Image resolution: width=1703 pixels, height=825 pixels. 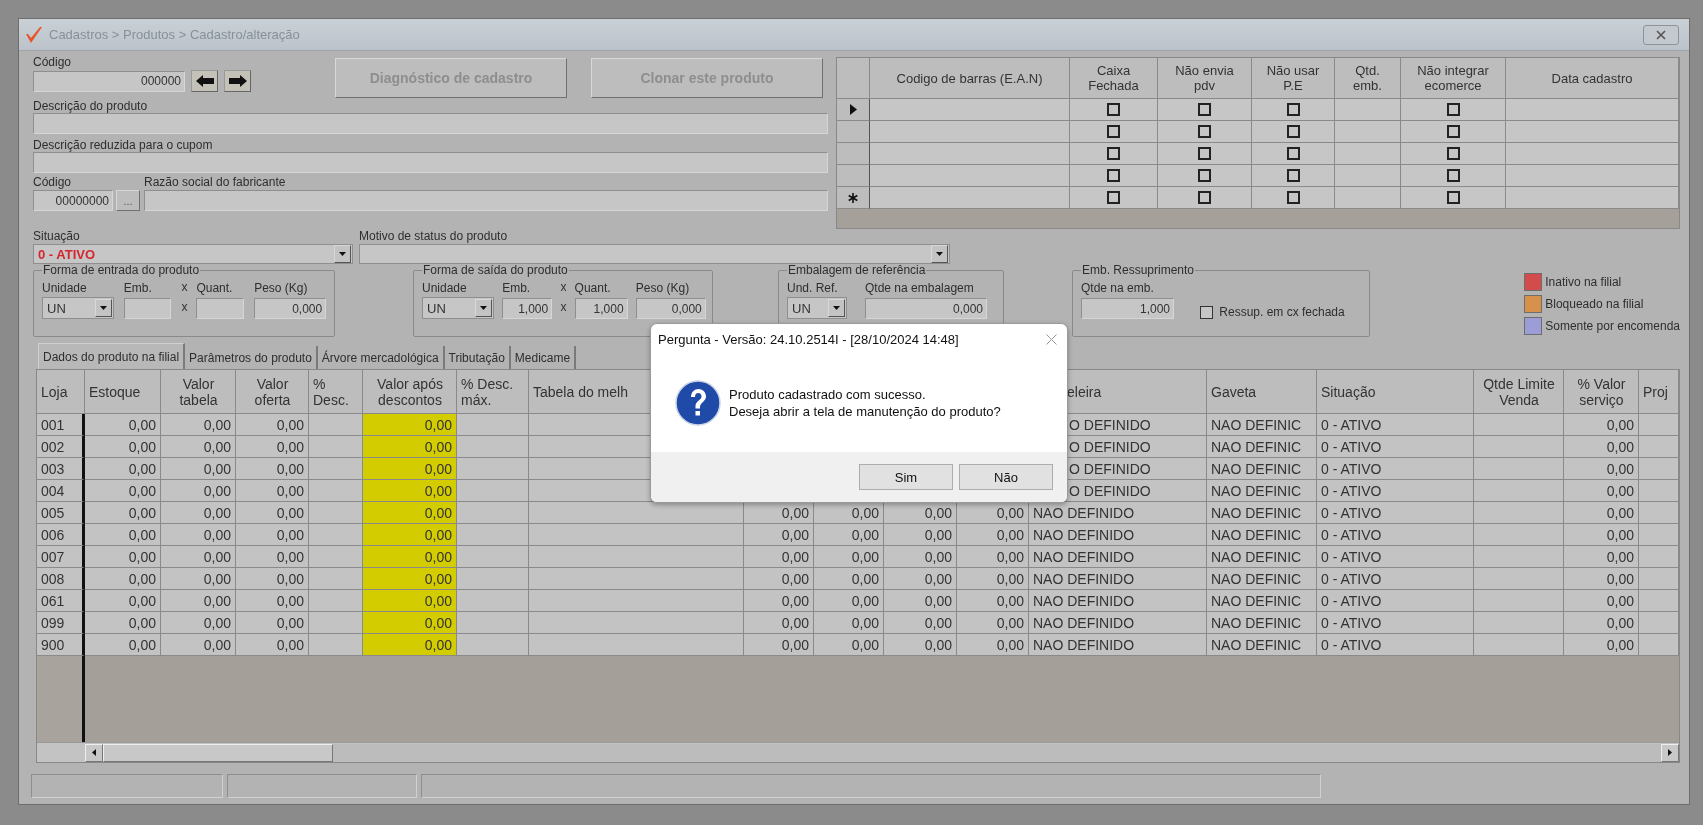 What do you see at coordinates (563, 287) in the screenshot?
I see `multiply-sign: x` at bounding box center [563, 287].